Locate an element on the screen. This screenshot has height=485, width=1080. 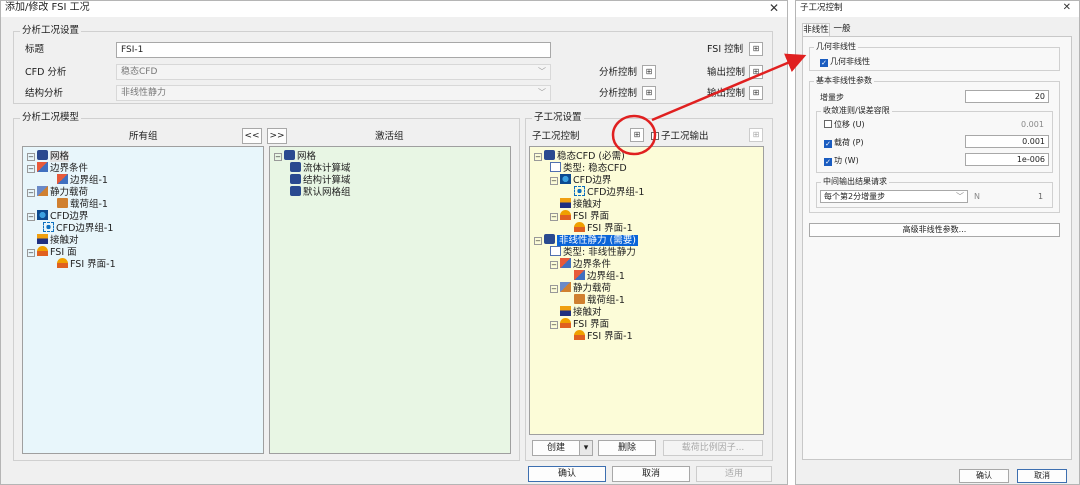
highlight-circle is located at coordinates (634, 135).